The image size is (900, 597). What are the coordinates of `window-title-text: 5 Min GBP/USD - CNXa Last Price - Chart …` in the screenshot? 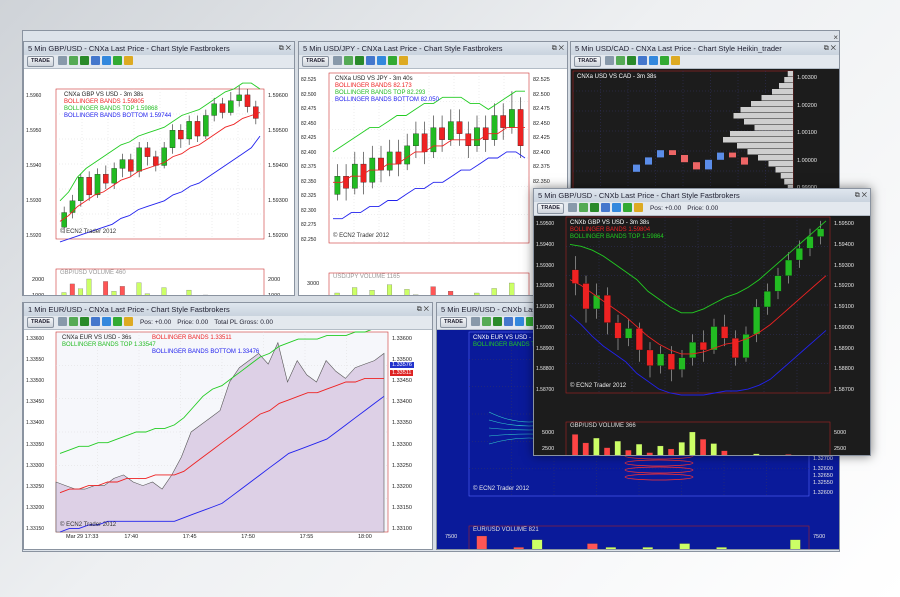 It's located at (129, 48).